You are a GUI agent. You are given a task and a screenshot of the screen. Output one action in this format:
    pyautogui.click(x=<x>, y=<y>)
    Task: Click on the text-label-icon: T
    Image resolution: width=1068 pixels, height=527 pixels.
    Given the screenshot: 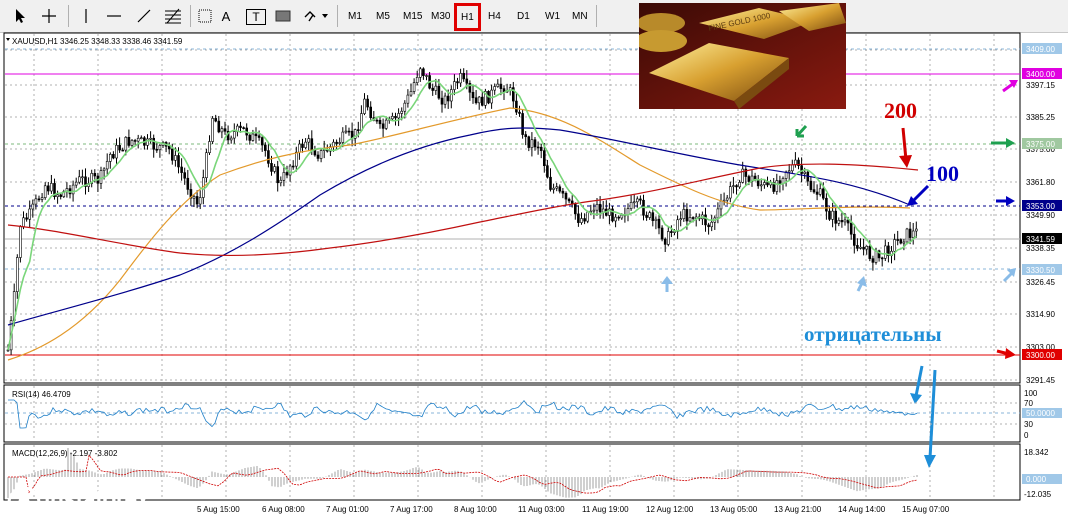 What is the action you would take?
    pyautogui.click(x=256, y=17)
    